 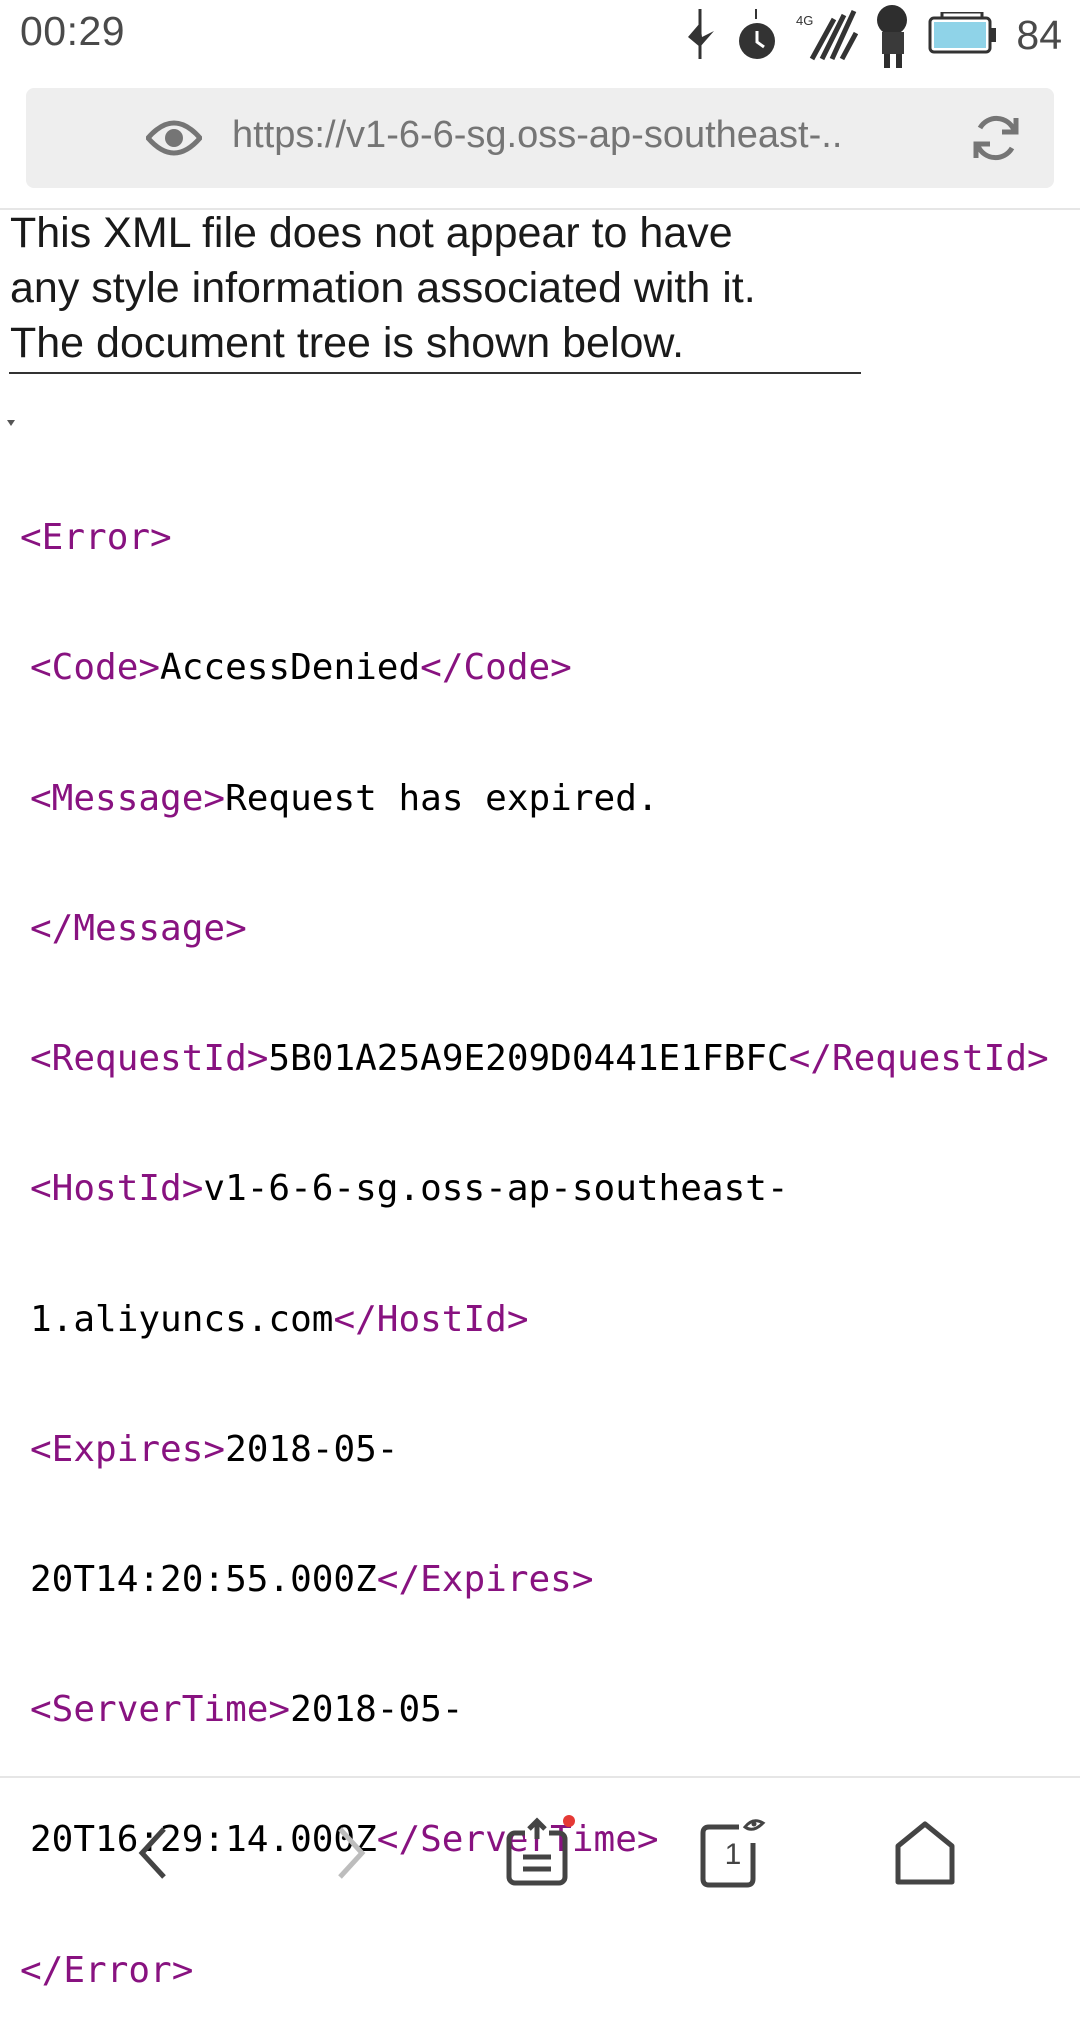 I want to click on address-bar: https://v1-6-6-sg.oss-ap-southeast-.., so click(x=540, y=138).